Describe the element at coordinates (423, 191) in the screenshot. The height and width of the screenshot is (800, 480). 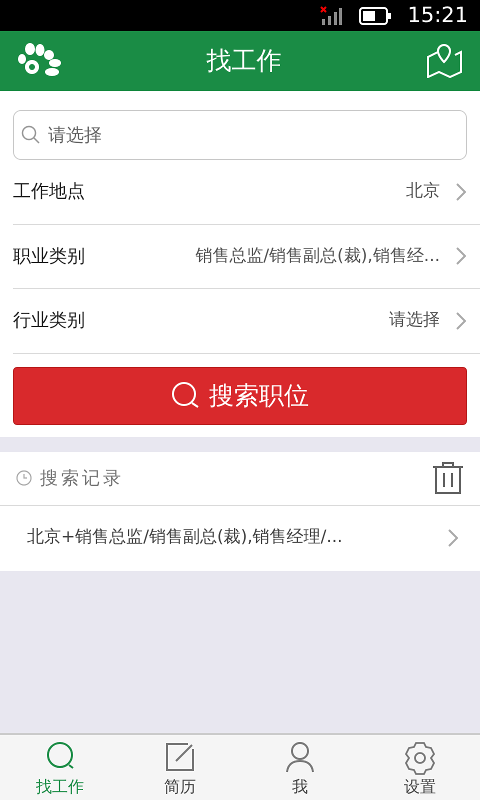
I see `filter-value: 北京` at that location.